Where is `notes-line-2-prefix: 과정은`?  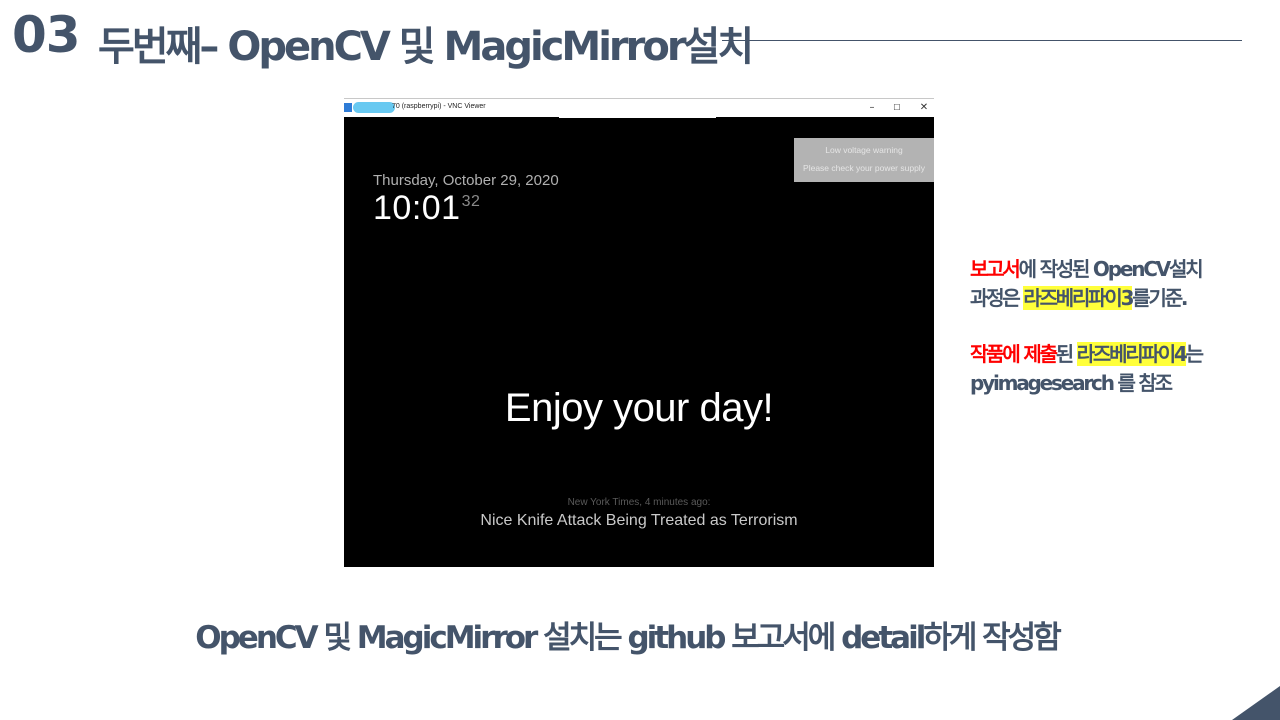
notes-line-2-prefix: 과정은 is located at coordinates (997, 298).